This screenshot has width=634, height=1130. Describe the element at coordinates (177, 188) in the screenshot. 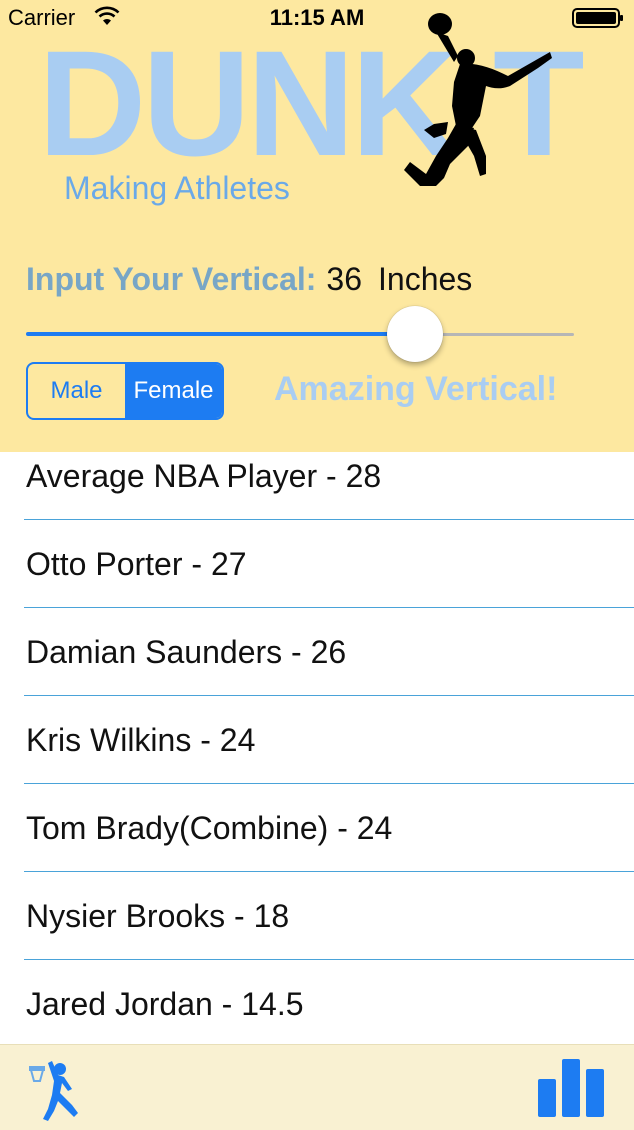

I see `tagline: Making Athletes` at that location.